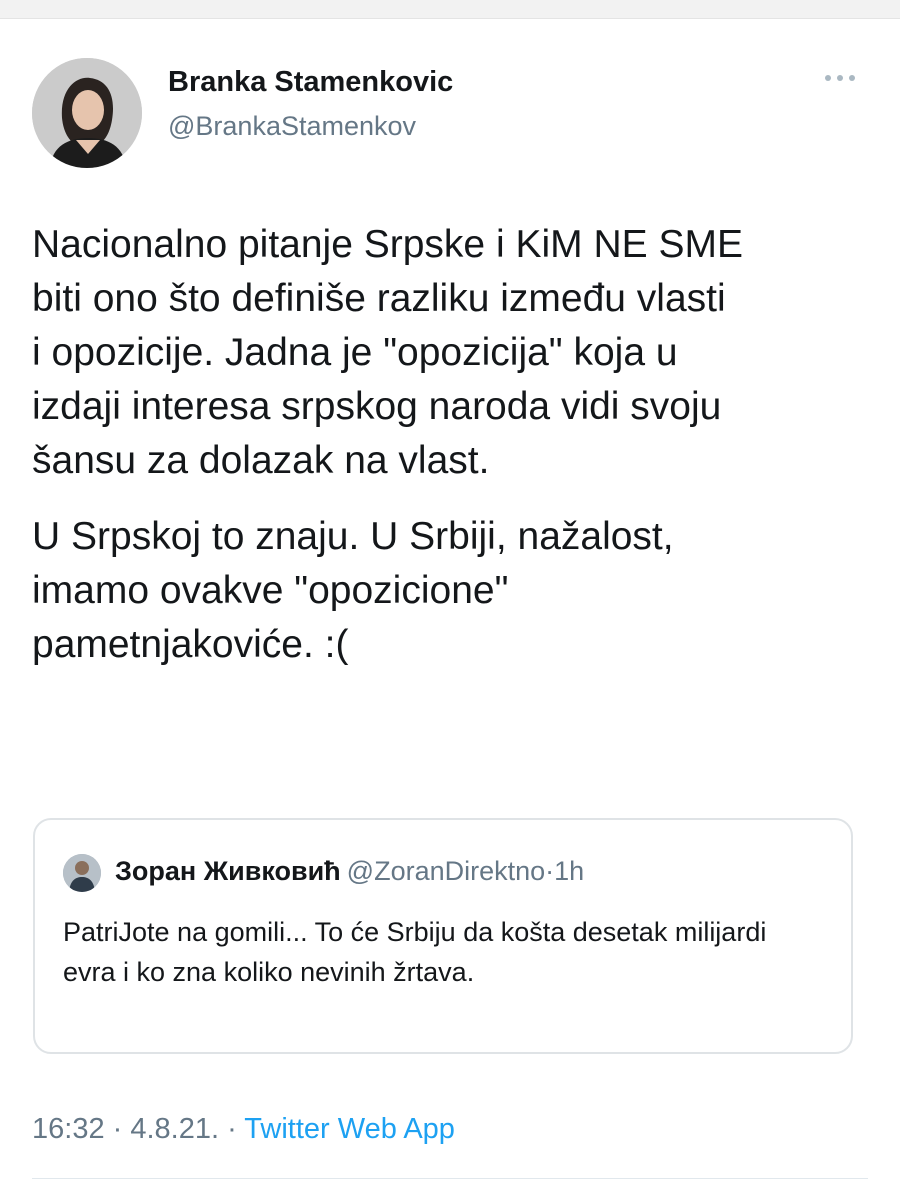  What do you see at coordinates (446, 871) in the screenshot?
I see `quoted-author-handle: @ZoranDirektno` at bounding box center [446, 871].